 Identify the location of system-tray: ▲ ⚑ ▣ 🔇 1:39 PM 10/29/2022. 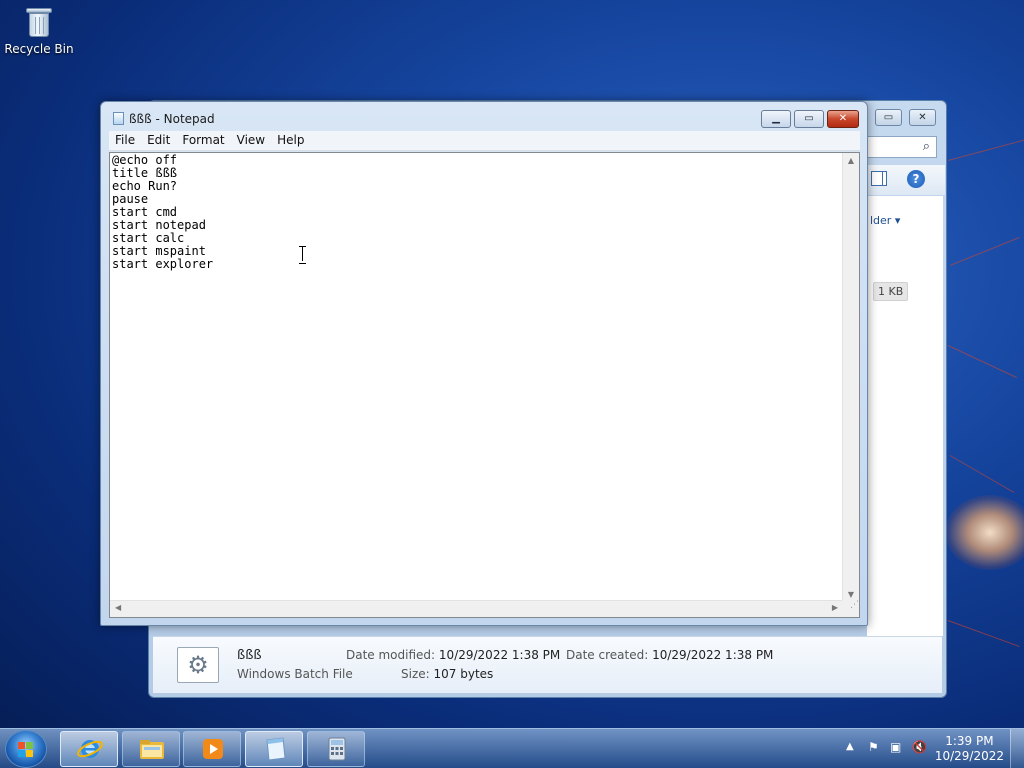
(929, 748).